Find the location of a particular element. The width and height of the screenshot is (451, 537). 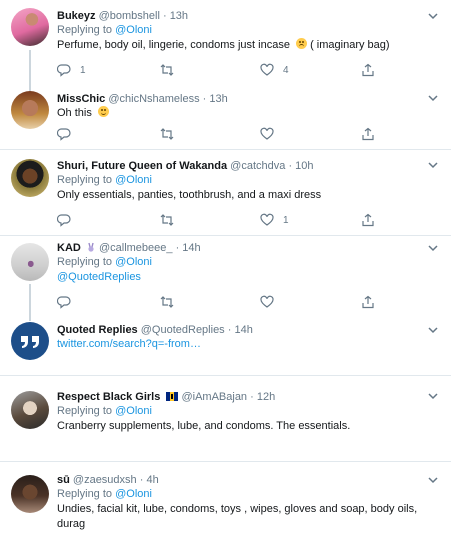

timestamp: · 4h is located at coordinates (149, 480).